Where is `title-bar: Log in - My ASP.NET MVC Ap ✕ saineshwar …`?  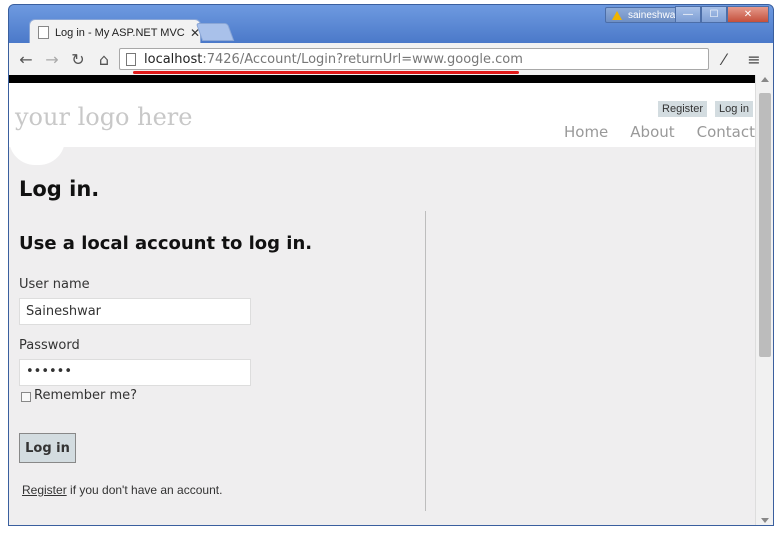 title-bar: Log in - My ASP.NET MVC Ap ✕ saineshwar … is located at coordinates (391, 25).